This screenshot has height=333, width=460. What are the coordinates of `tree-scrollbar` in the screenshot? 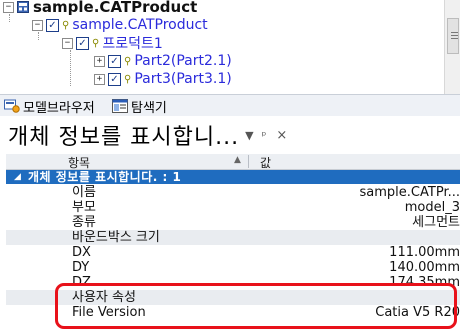 It's located at (452, 47).